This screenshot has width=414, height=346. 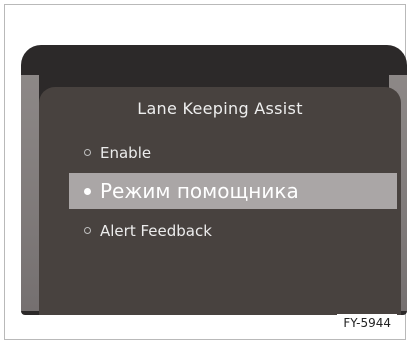 I want to click on menu-item-assist-mode: Режим помощника, so click(x=233, y=191).